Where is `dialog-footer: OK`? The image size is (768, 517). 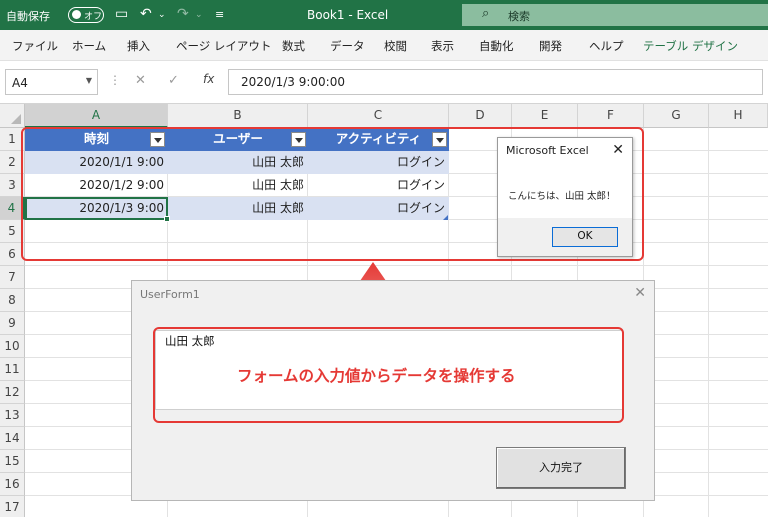 dialog-footer: OK is located at coordinates (565, 237).